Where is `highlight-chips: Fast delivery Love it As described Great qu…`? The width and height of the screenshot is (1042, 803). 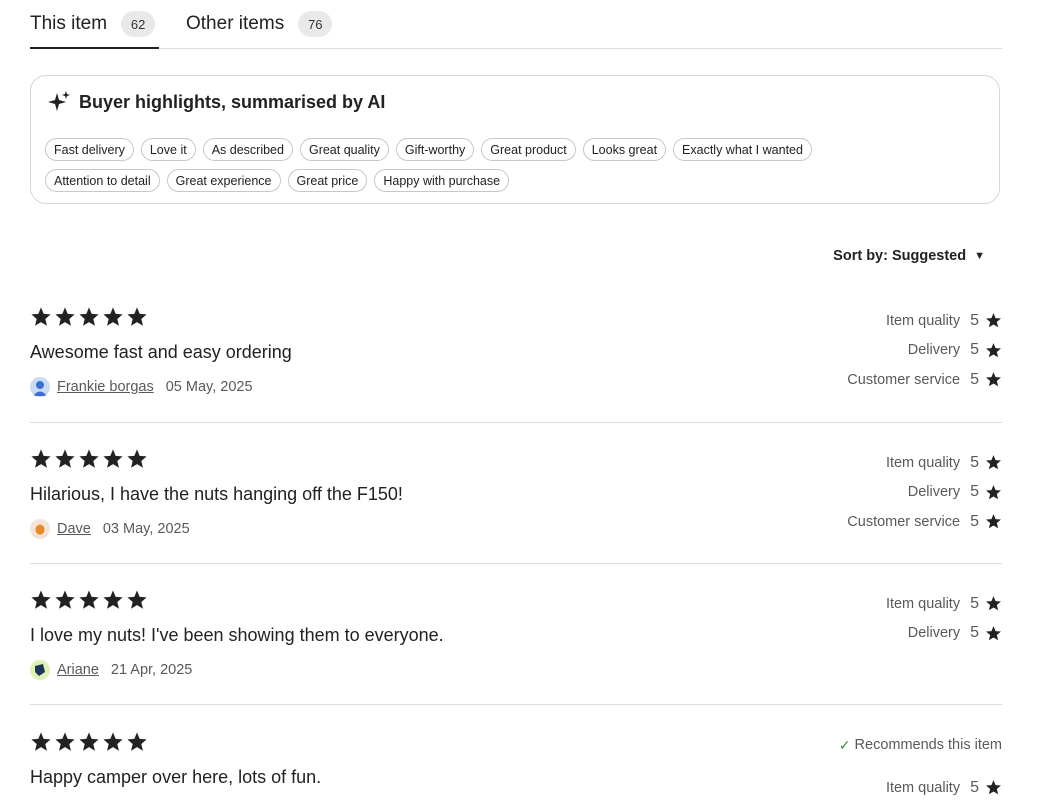
highlight-chips: Fast delivery Love it As described Great qu… is located at coordinates (515, 169).